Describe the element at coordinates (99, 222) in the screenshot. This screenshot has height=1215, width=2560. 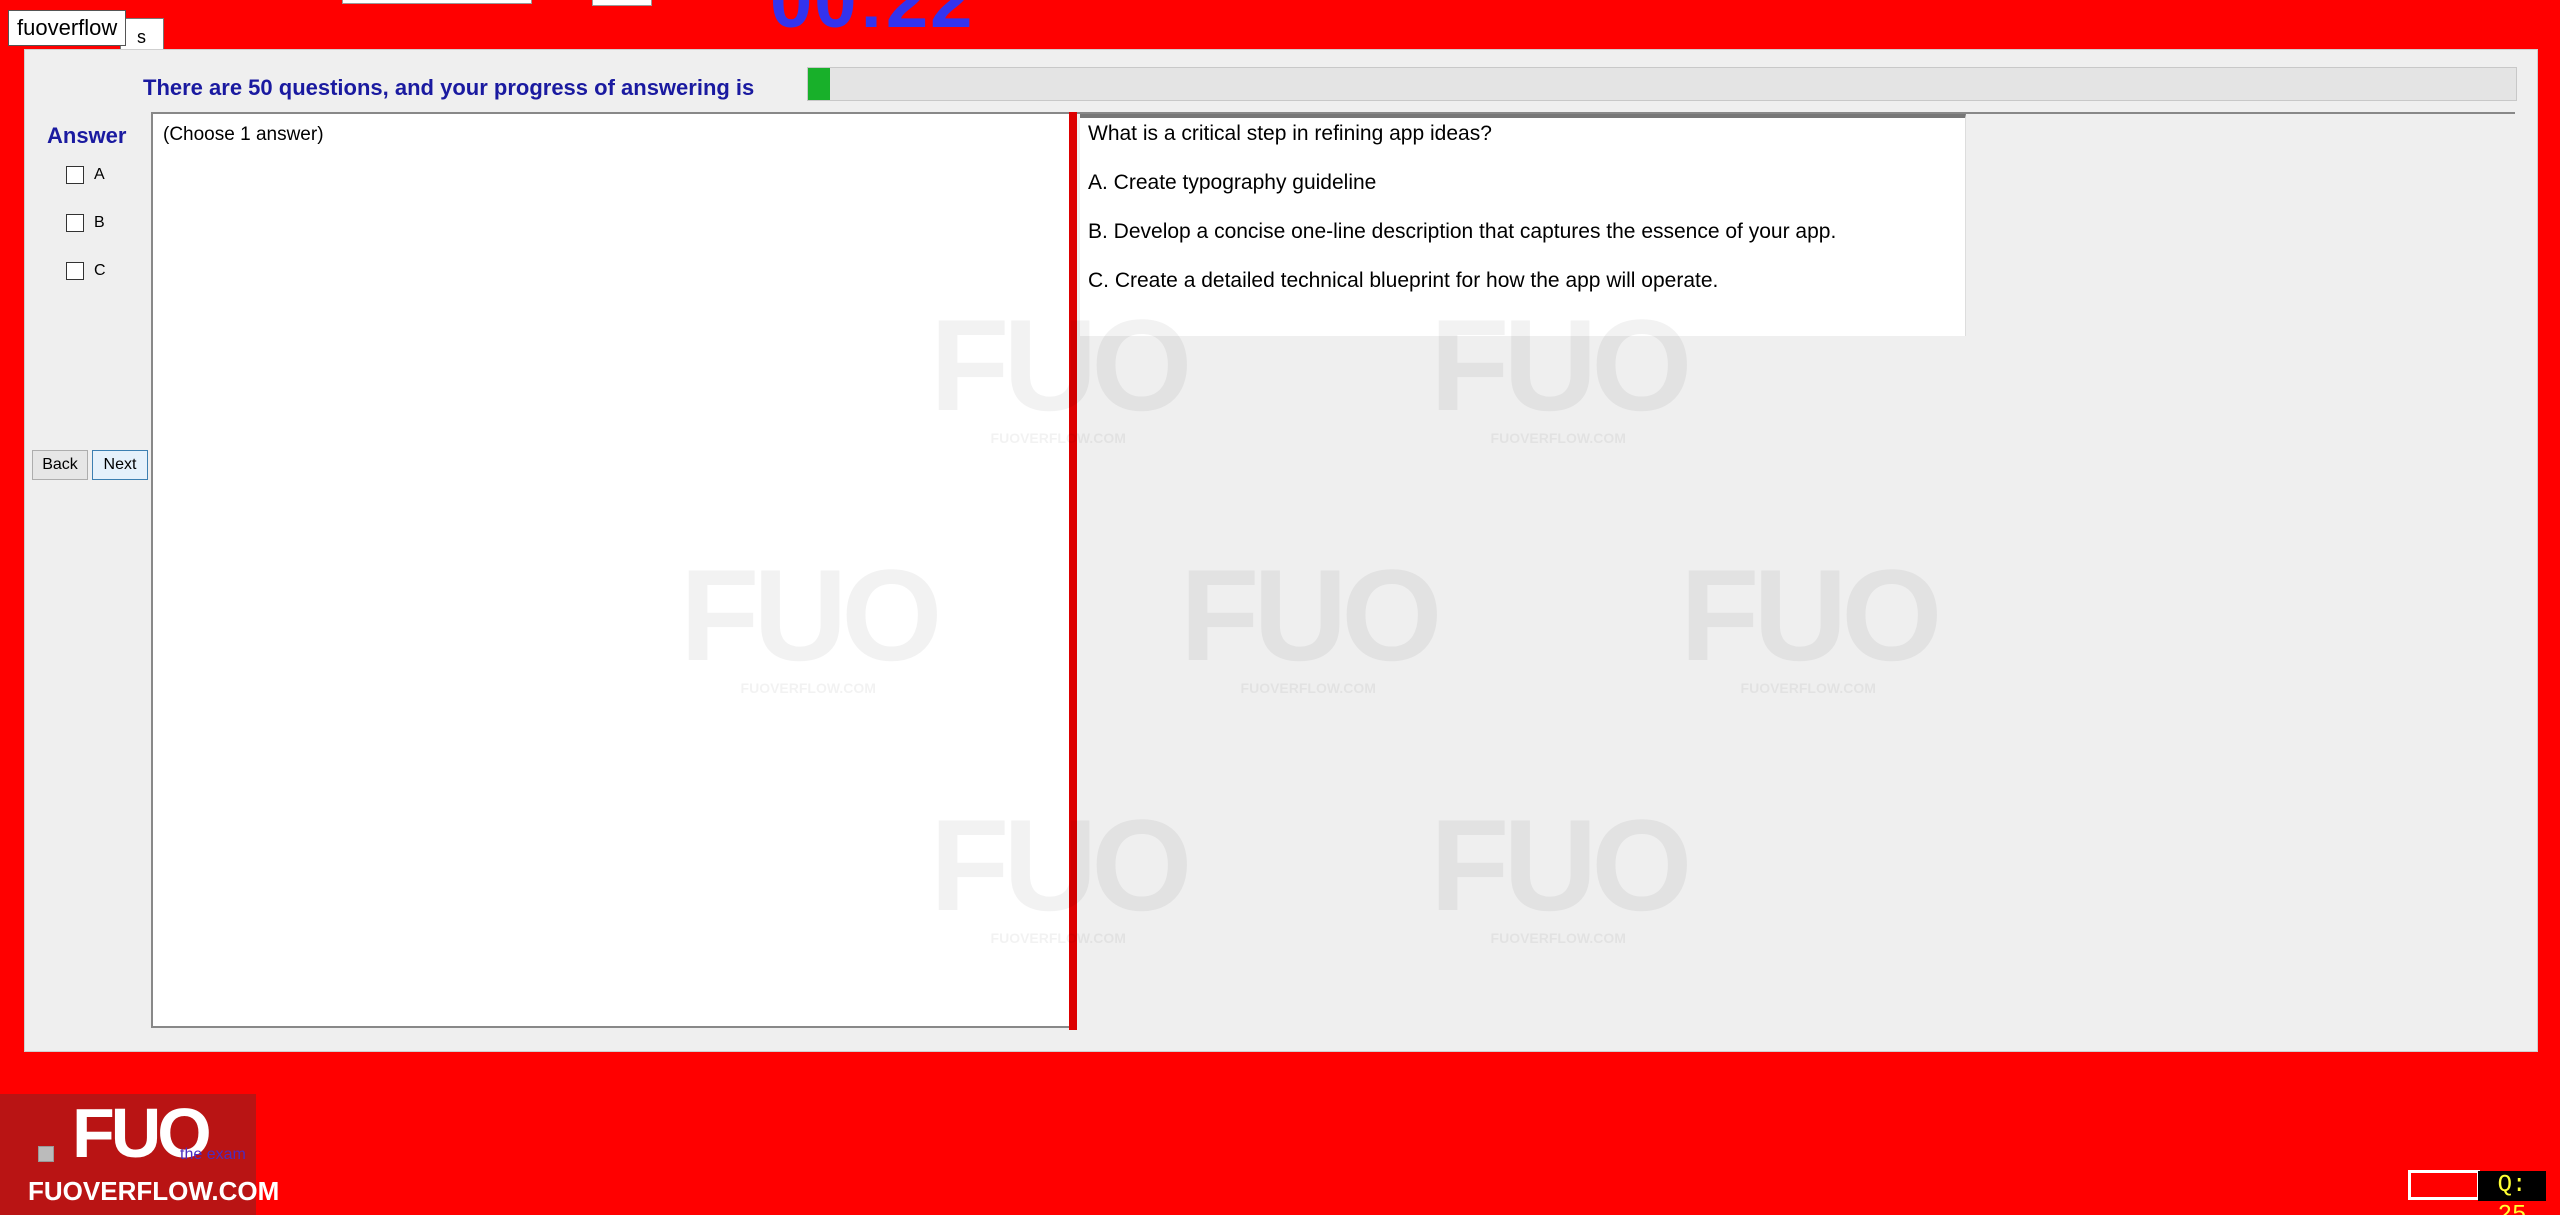
I see `answer-option-label: B` at that location.